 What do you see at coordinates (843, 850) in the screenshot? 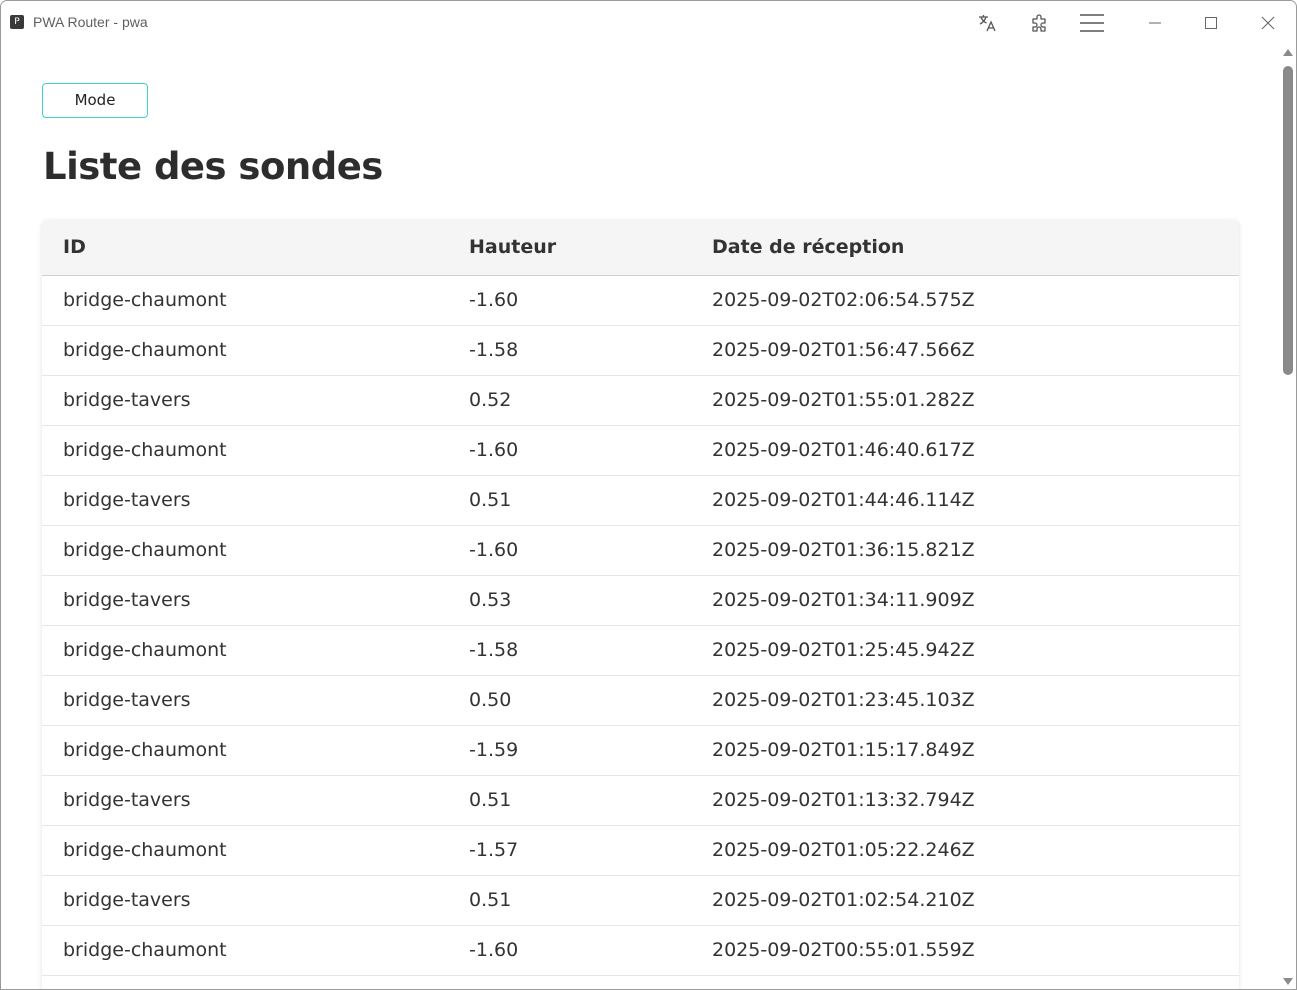
I see `cell-reception-date: 2025-09-02T01:05:22.246Z` at bounding box center [843, 850].